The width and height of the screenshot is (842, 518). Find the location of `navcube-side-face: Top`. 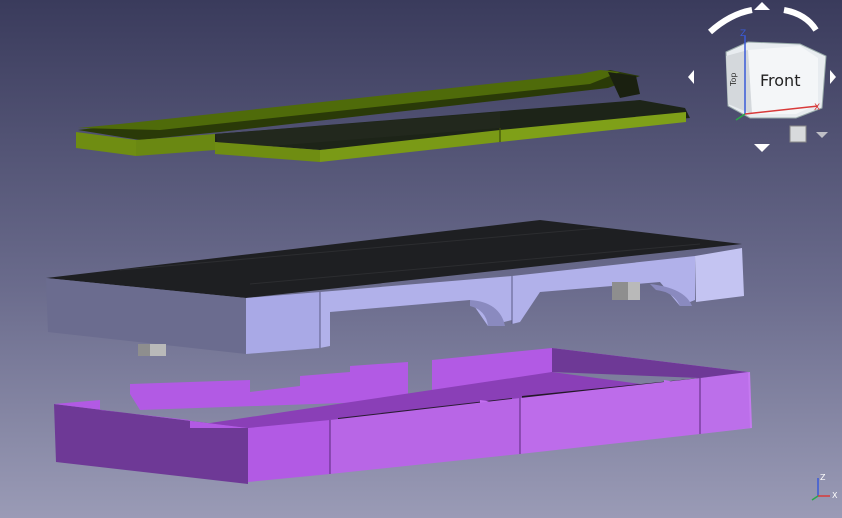

navcube-side-face: Top is located at coordinates (733, 80).